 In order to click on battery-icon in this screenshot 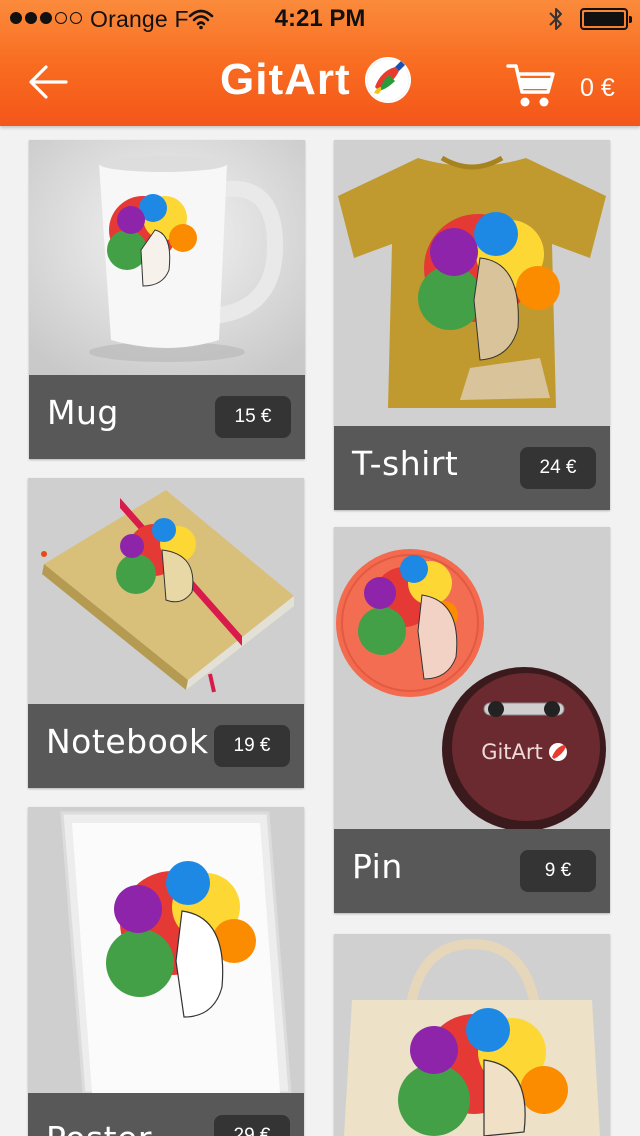, I will do `click(606, 19)`.